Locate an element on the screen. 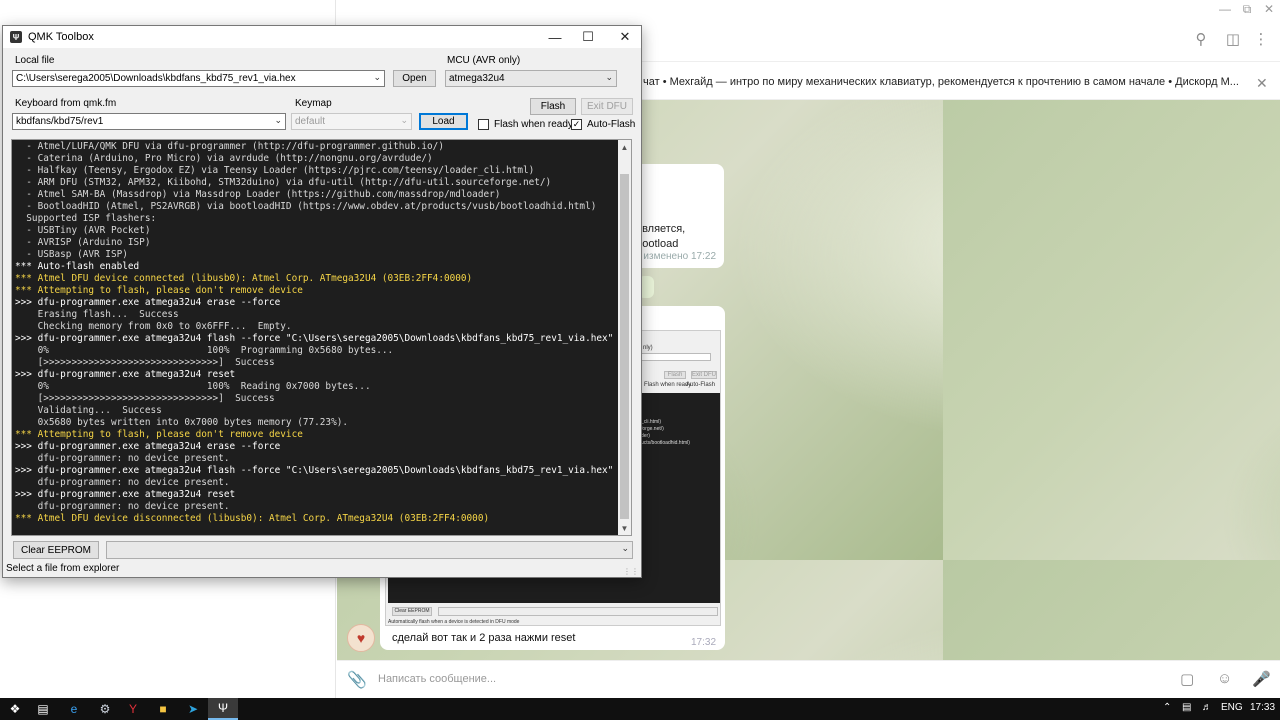  console-line: dfu-programmer: no device present. is located at coordinates (122, 506).